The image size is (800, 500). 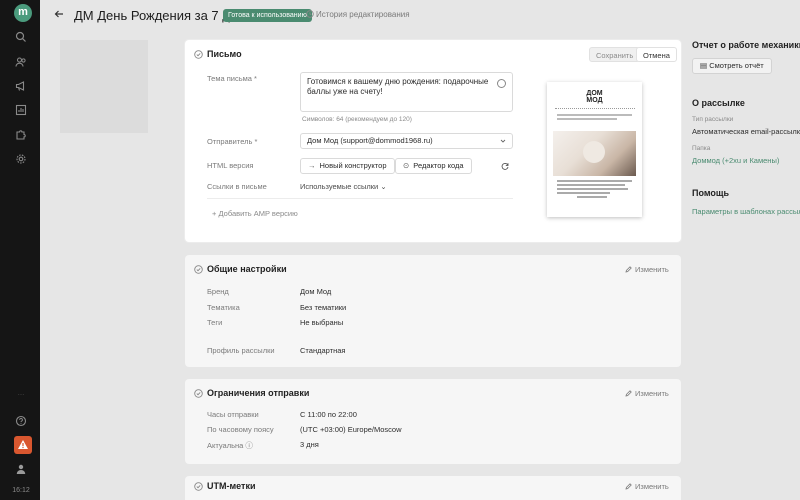 I want to click on code-editor-button: ⊙ Редактор кода, so click(x=433, y=166).